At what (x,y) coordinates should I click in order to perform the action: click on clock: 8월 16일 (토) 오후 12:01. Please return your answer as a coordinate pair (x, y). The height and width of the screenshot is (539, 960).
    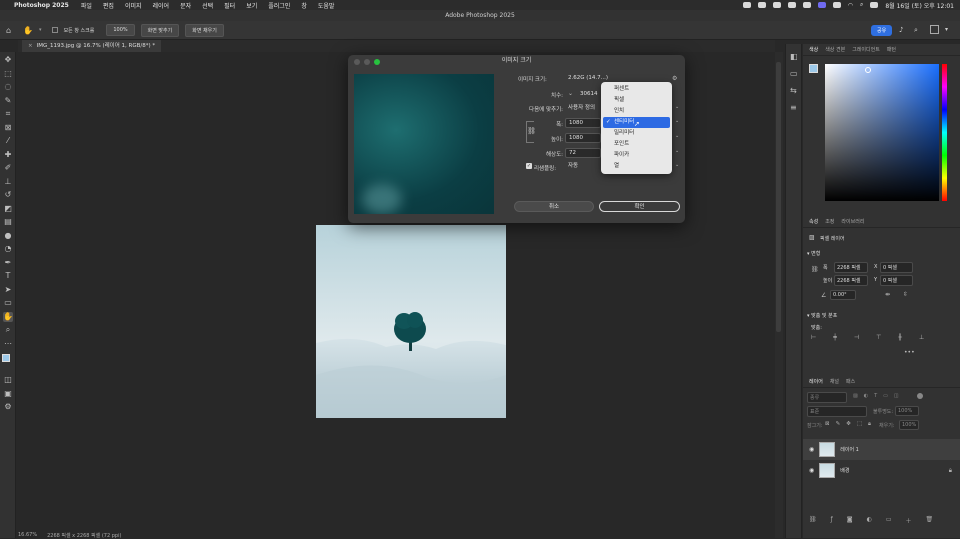
    Looking at the image, I should click on (919, 5).